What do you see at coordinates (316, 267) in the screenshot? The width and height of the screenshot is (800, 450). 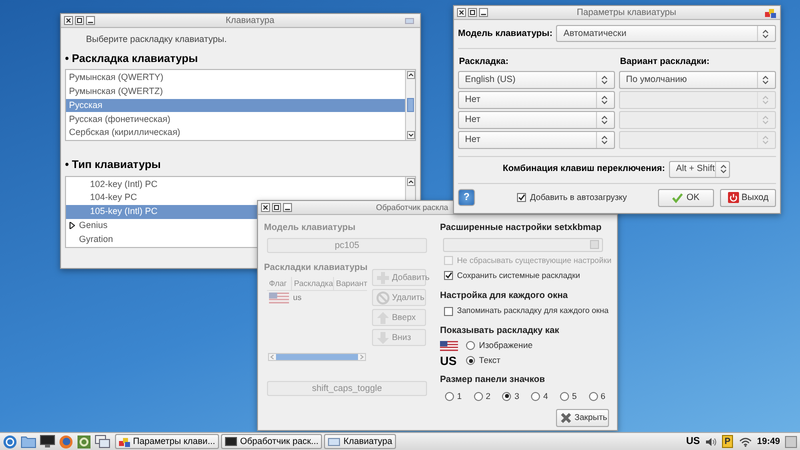 I see `section-heading: Раскладки клавиатуры` at bounding box center [316, 267].